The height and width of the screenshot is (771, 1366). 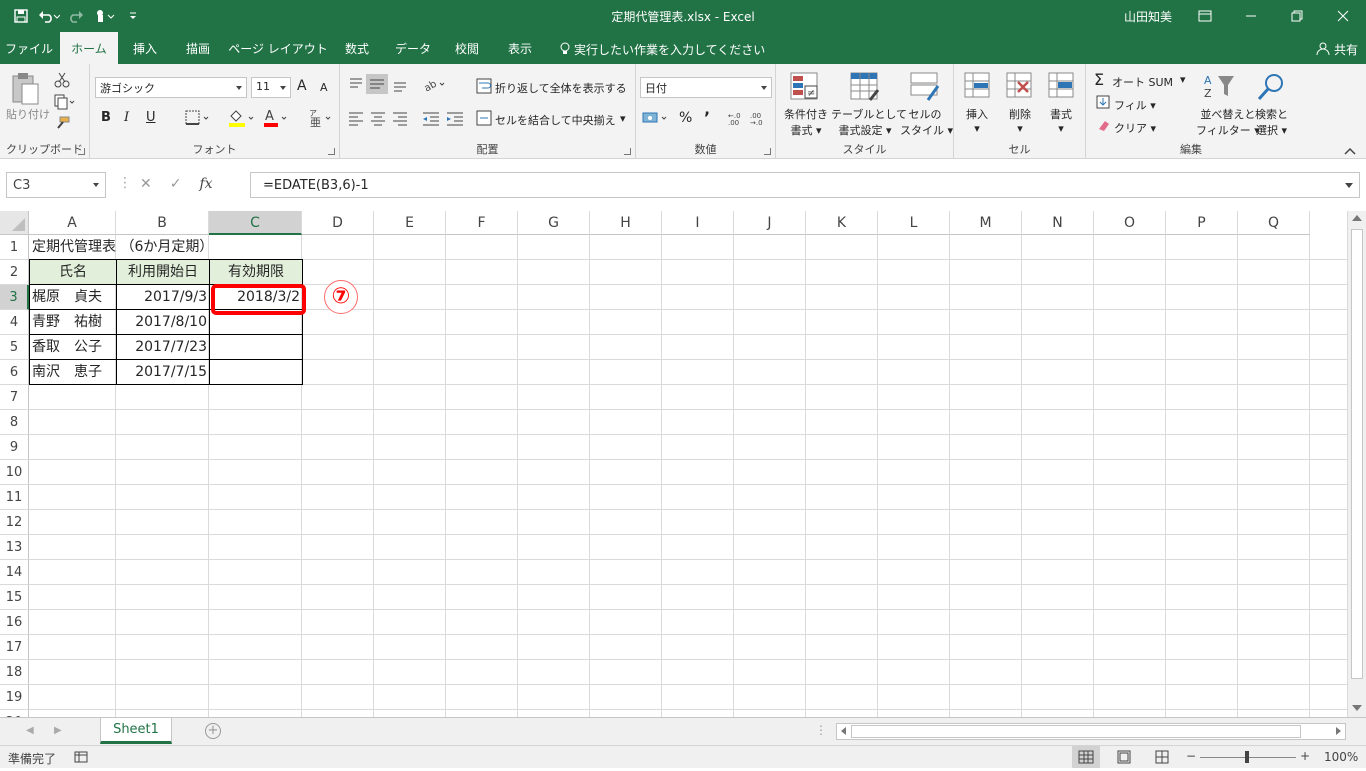 What do you see at coordinates (58, 730) in the screenshot?
I see `next-sheet-icon: ▶` at bounding box center [58, 730].